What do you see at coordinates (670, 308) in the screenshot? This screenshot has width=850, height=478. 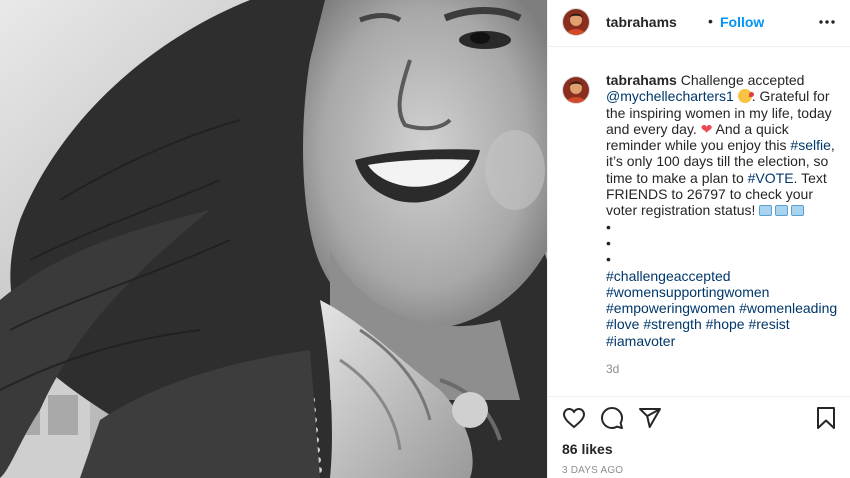 I see `hashtag: #empoweringwomen` at bounding box center [670, 308].